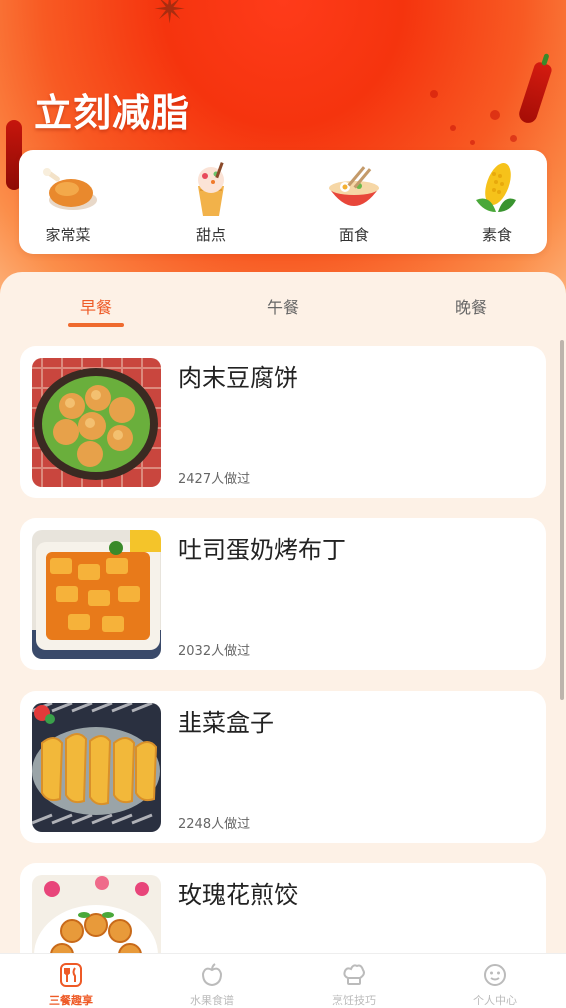 This screenshot has height=1008, width=566. What do you see at coordinates (214, 651) in the screenshot?
I see `recipe-count: 2032人做过` at bounding box center [214, 651].